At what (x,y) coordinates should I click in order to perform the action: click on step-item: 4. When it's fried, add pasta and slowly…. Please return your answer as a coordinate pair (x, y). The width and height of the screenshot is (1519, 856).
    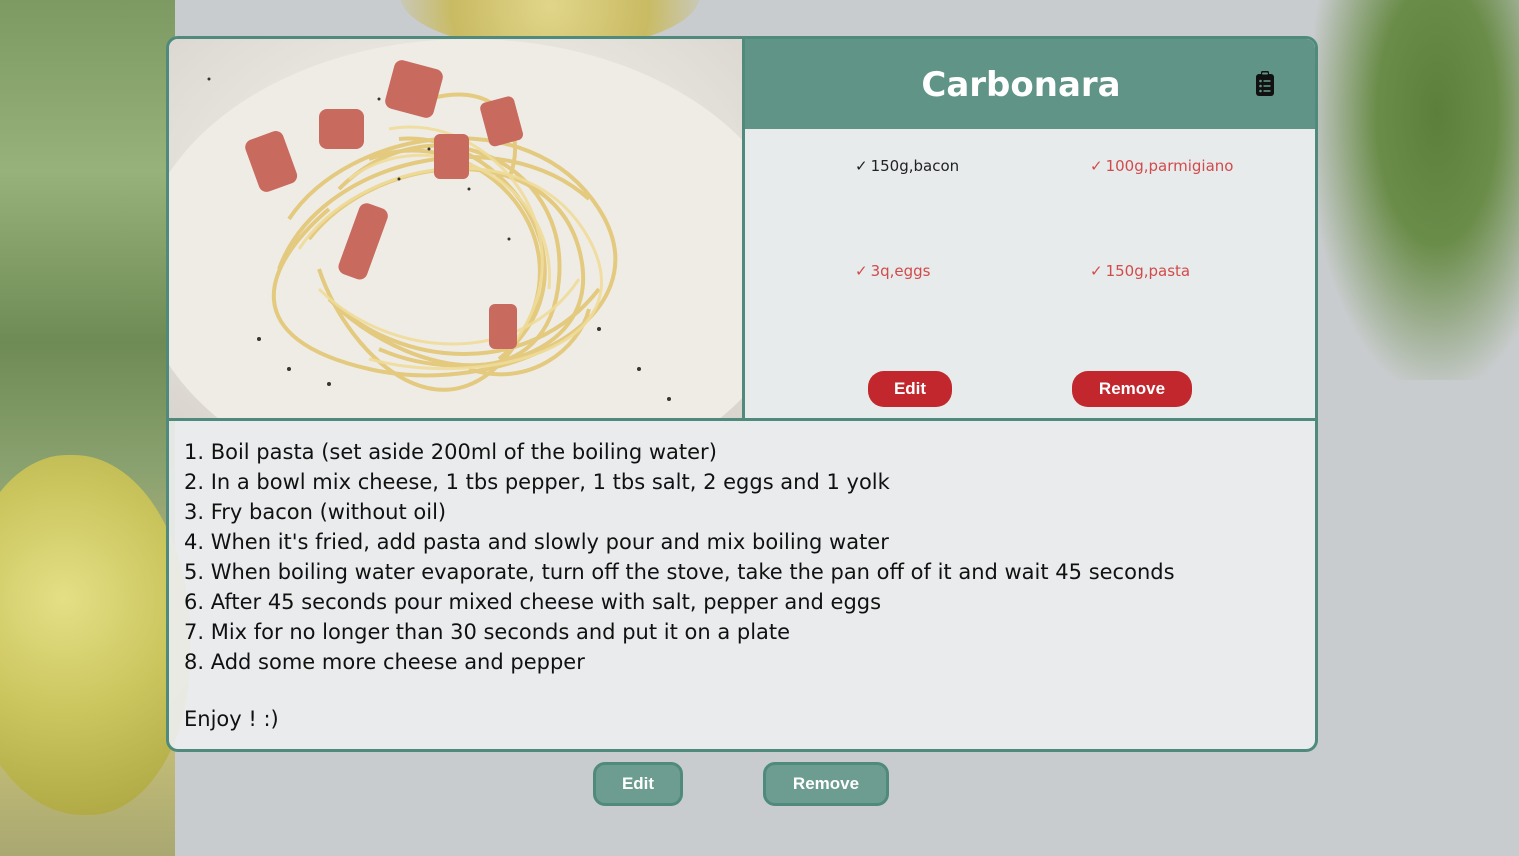
    Looking at the image, I should click on (536, 542).